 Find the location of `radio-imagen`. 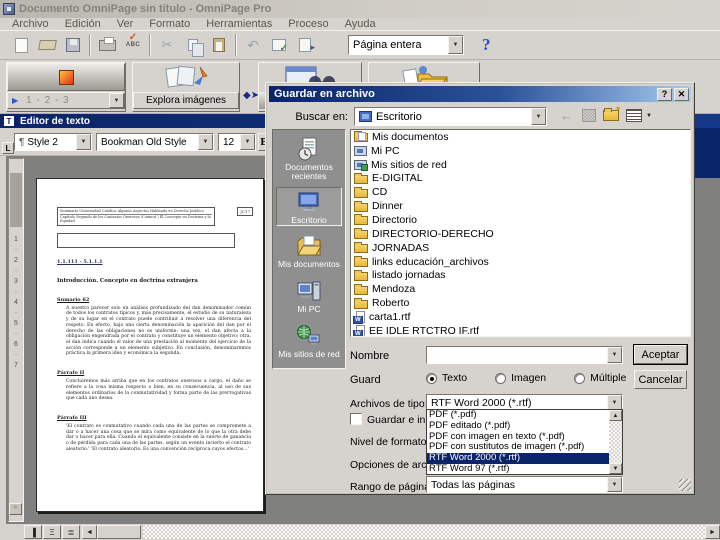

radio-imagen is located at coordinates (501, 378).